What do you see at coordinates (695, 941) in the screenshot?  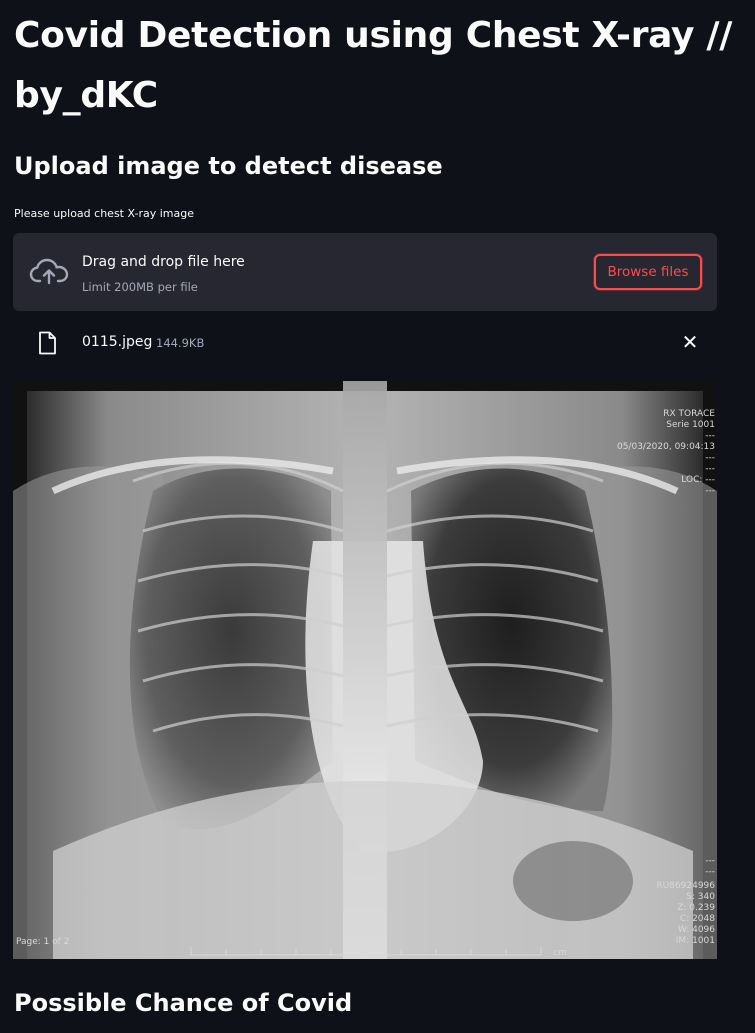 I see `overlay-line: IM: 1001` at bounding box center [695, 941].